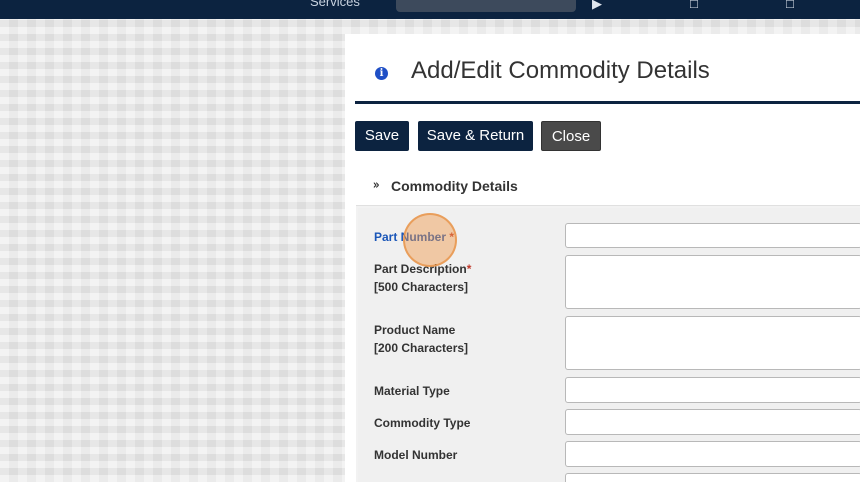  What do you see at coordinates (454, 186) in the screenshot?
I see `section-title: Commodity Details` at bounding box center [454, 186].